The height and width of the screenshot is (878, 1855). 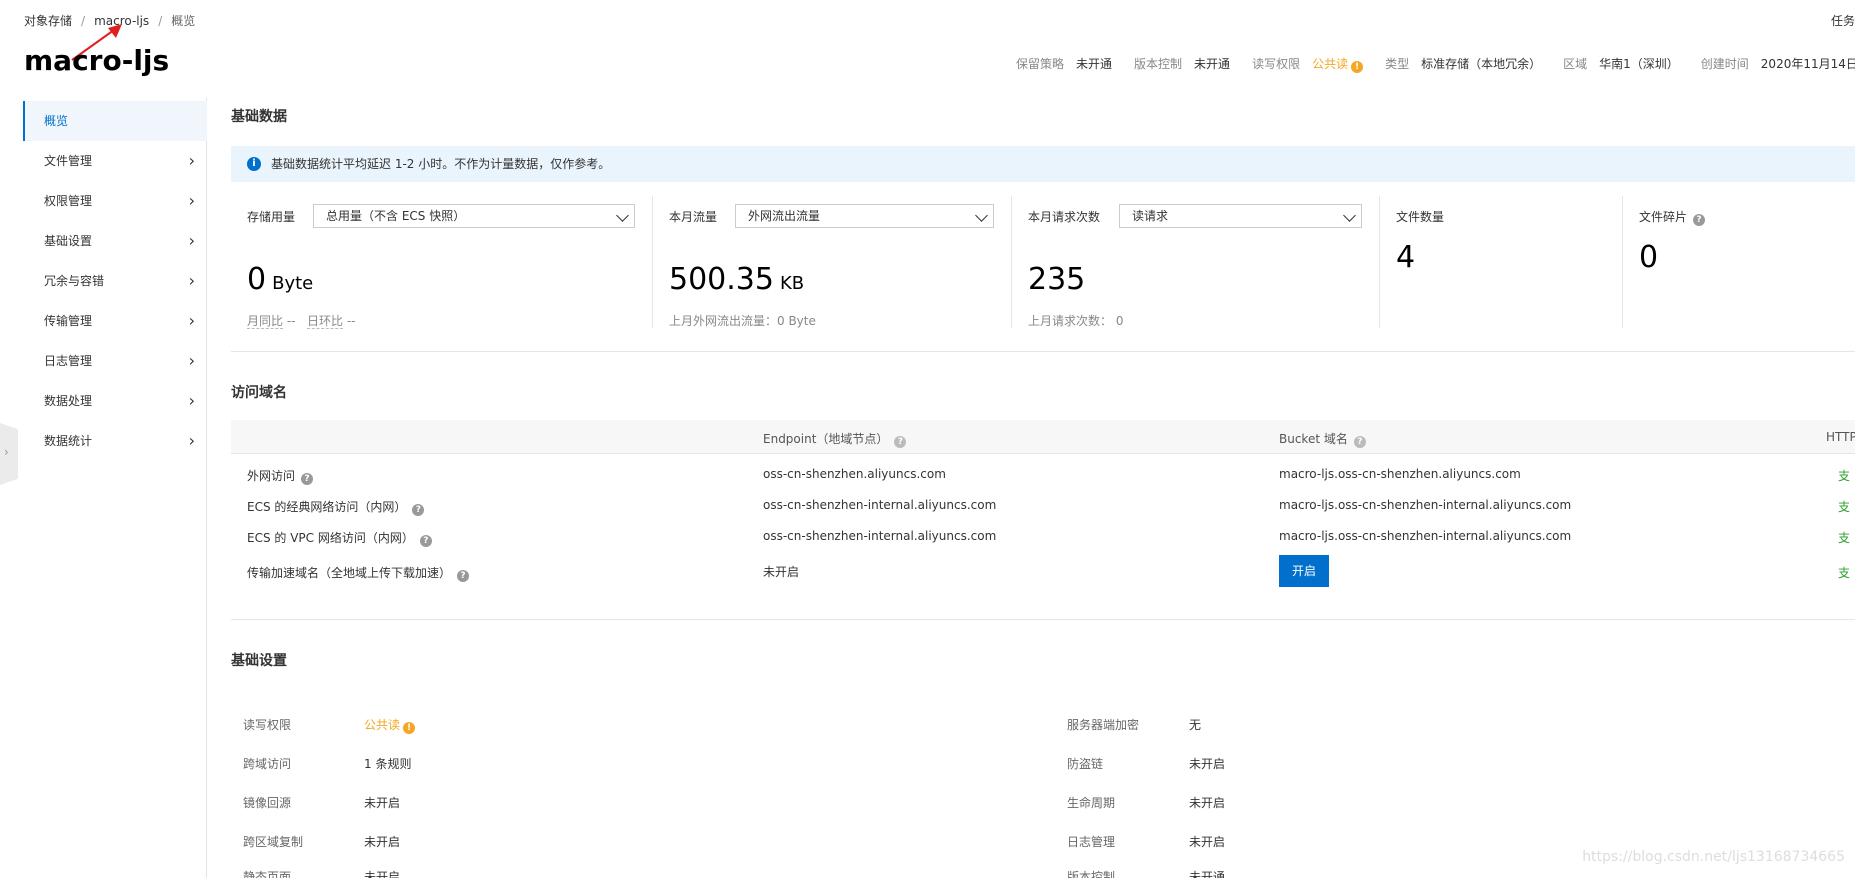 What do you see at coordinates (864, 216) in the screenshot?
I see `traffic-type-select: 外网流出流量` at bounding box center [864, 216].